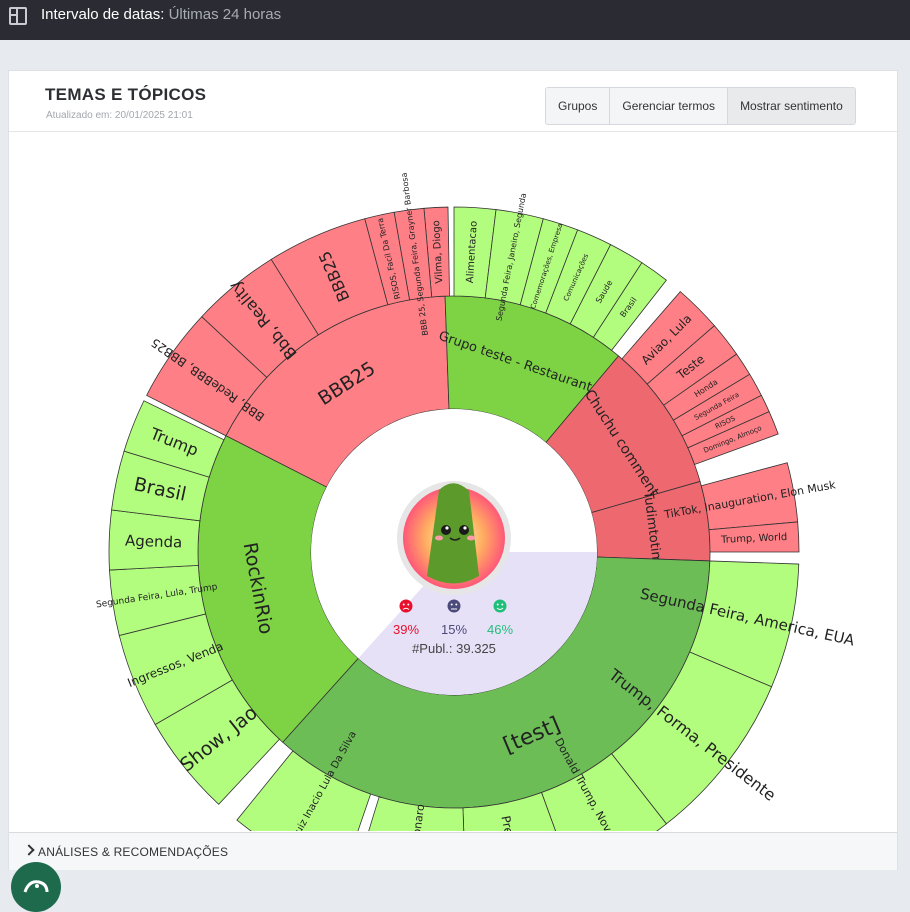 This screenshot has width=910, height=912. What do you see at coordinates (225, 14) in the screenshot?
I see `date-range-value: Últimas 24 horas` at bounding box center [225, 14].